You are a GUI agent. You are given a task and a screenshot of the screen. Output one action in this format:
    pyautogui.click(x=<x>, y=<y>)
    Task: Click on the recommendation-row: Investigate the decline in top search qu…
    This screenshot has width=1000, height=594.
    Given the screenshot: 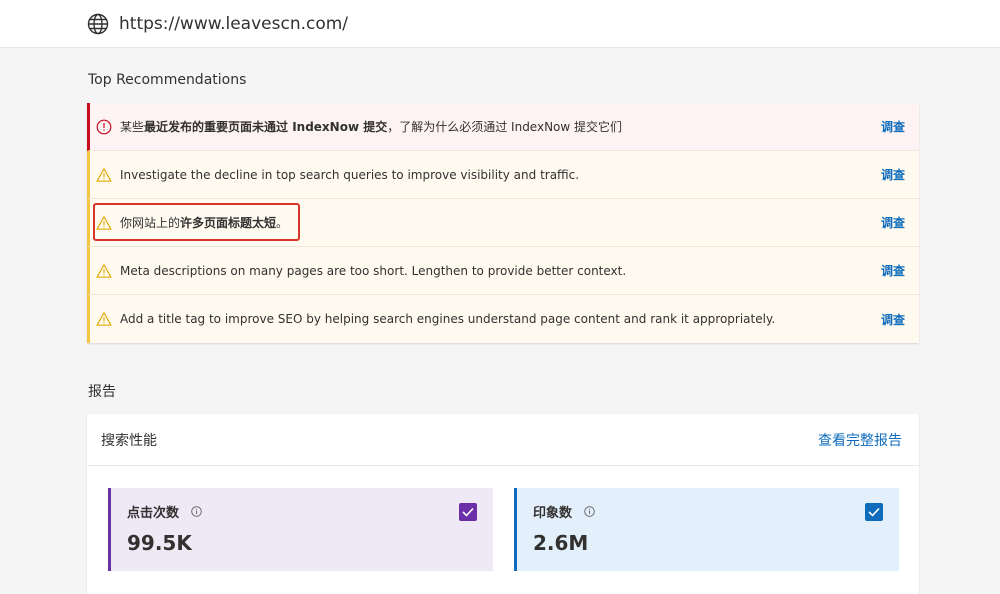 What is the action you would take?
    pyautogui.click(x=503, y=175)
    